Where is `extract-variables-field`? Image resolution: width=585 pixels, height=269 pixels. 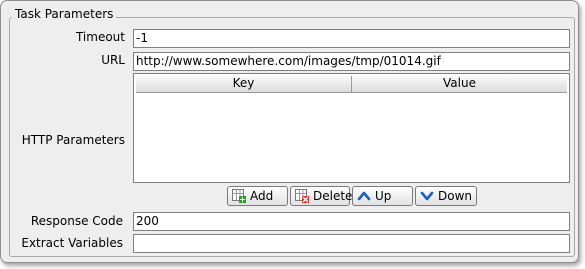
extract-variables-field is located at coordinates (351, 243).